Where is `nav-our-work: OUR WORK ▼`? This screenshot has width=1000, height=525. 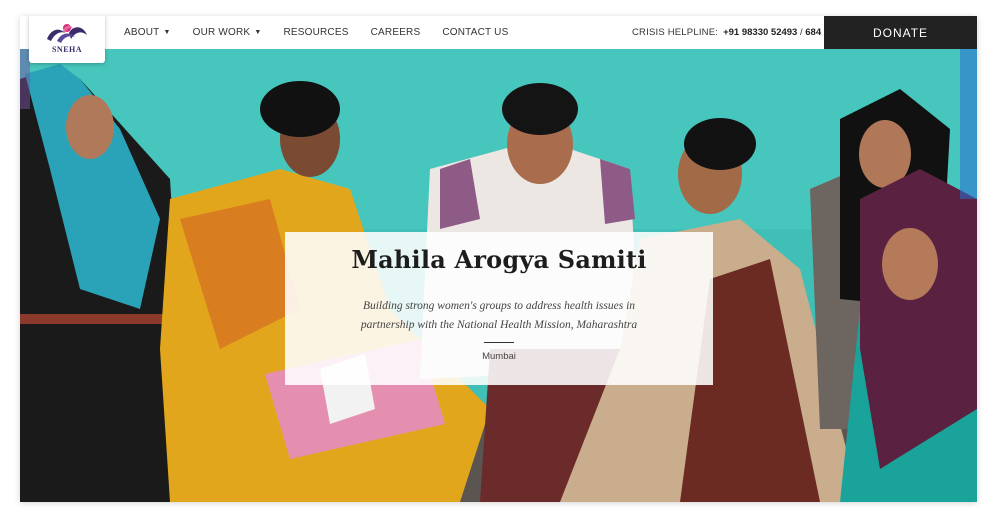 nav-our-work: OUR WORK ▼ is located at coordinates (227, 32).